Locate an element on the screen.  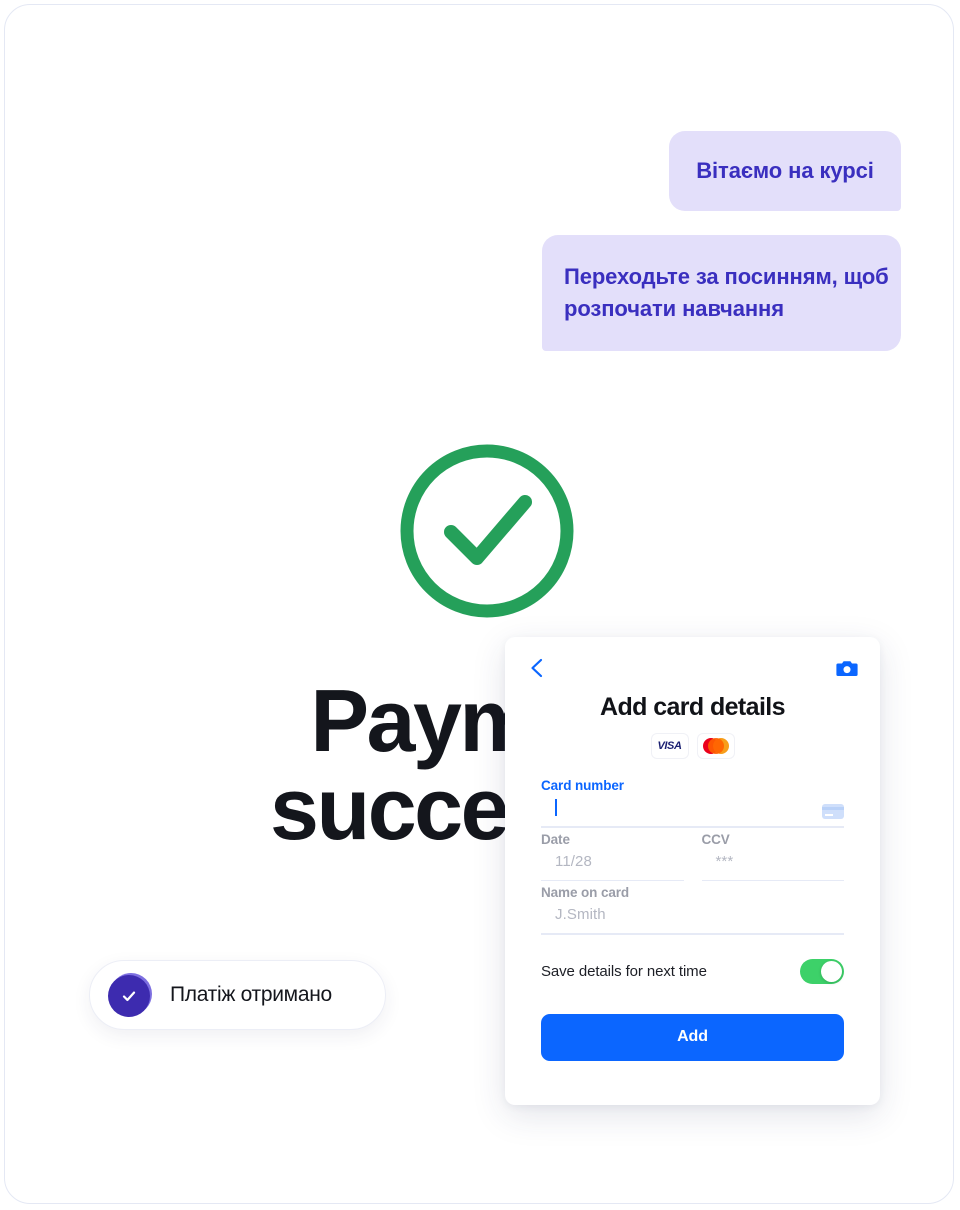
chevron-left-icon is located at coordinates (537, 668).